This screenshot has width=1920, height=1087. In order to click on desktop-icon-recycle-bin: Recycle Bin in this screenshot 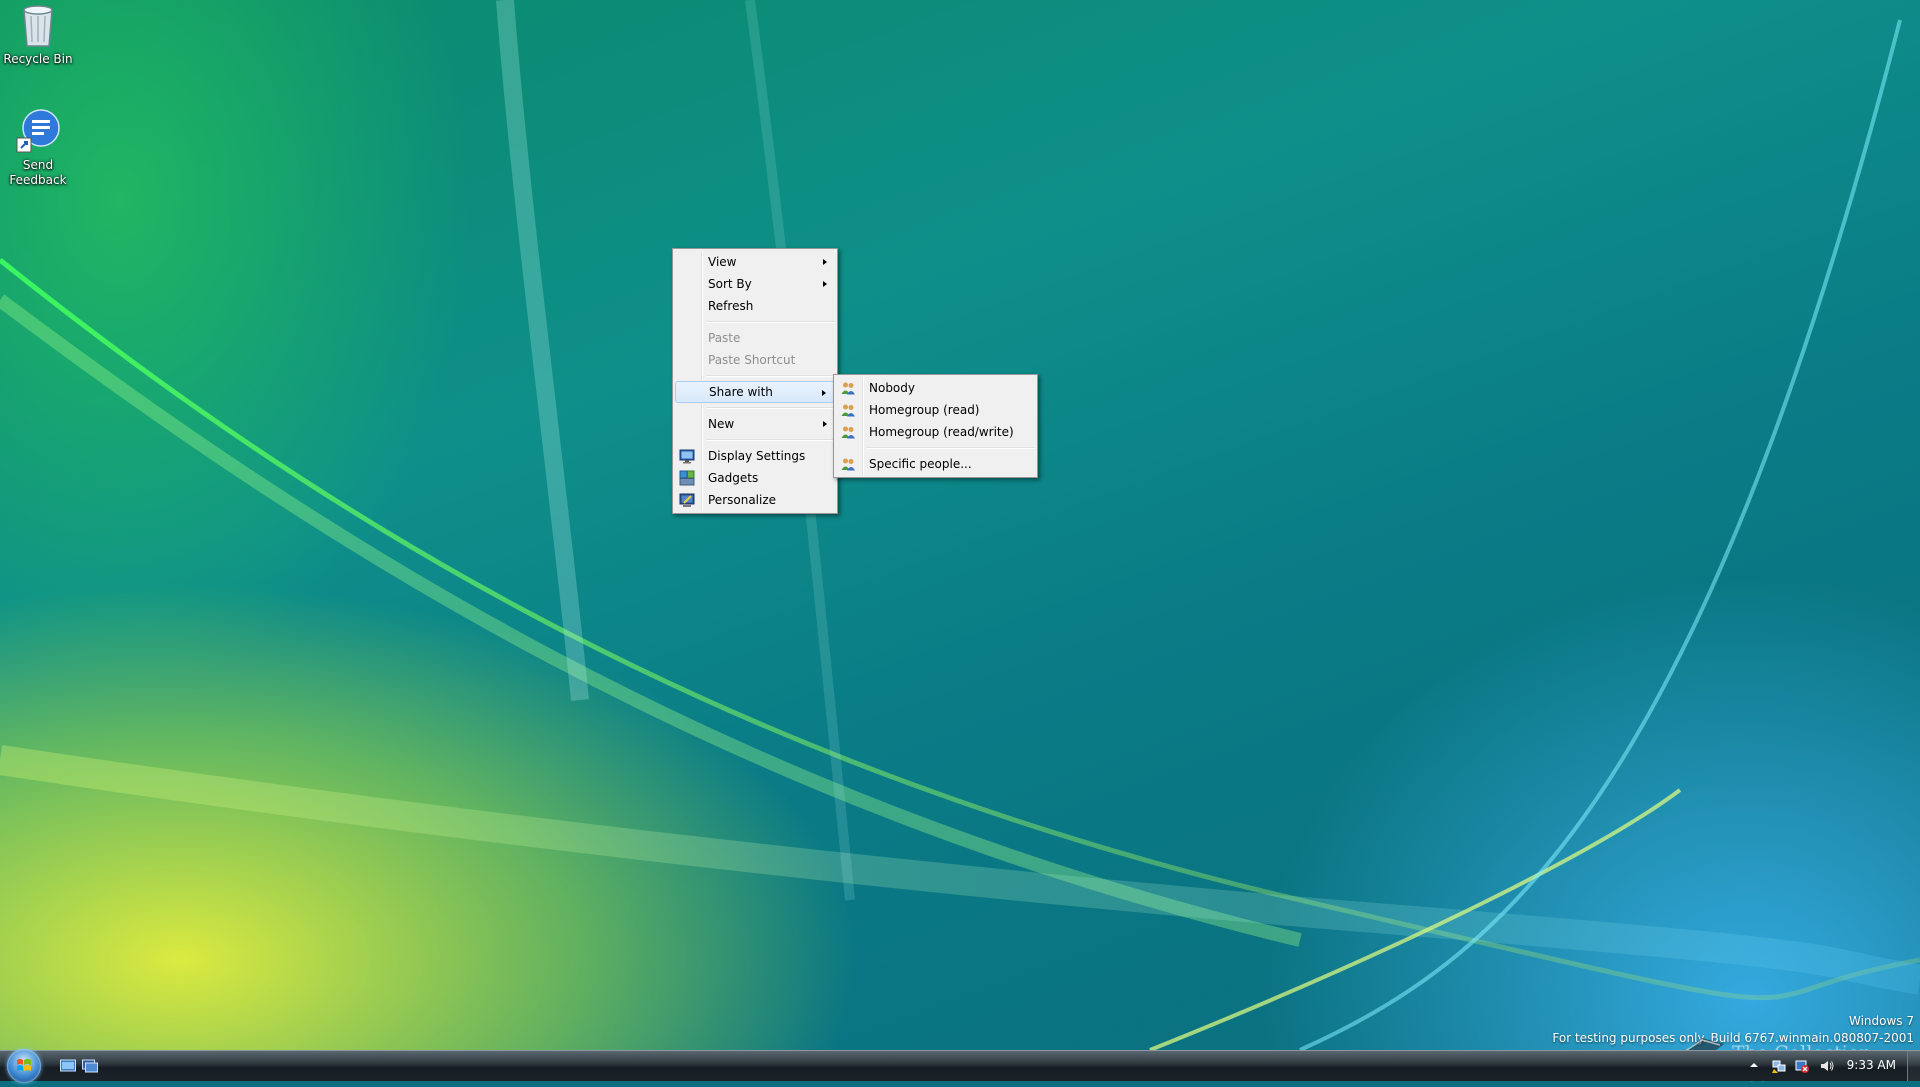, I will do `click(38, 34)`.